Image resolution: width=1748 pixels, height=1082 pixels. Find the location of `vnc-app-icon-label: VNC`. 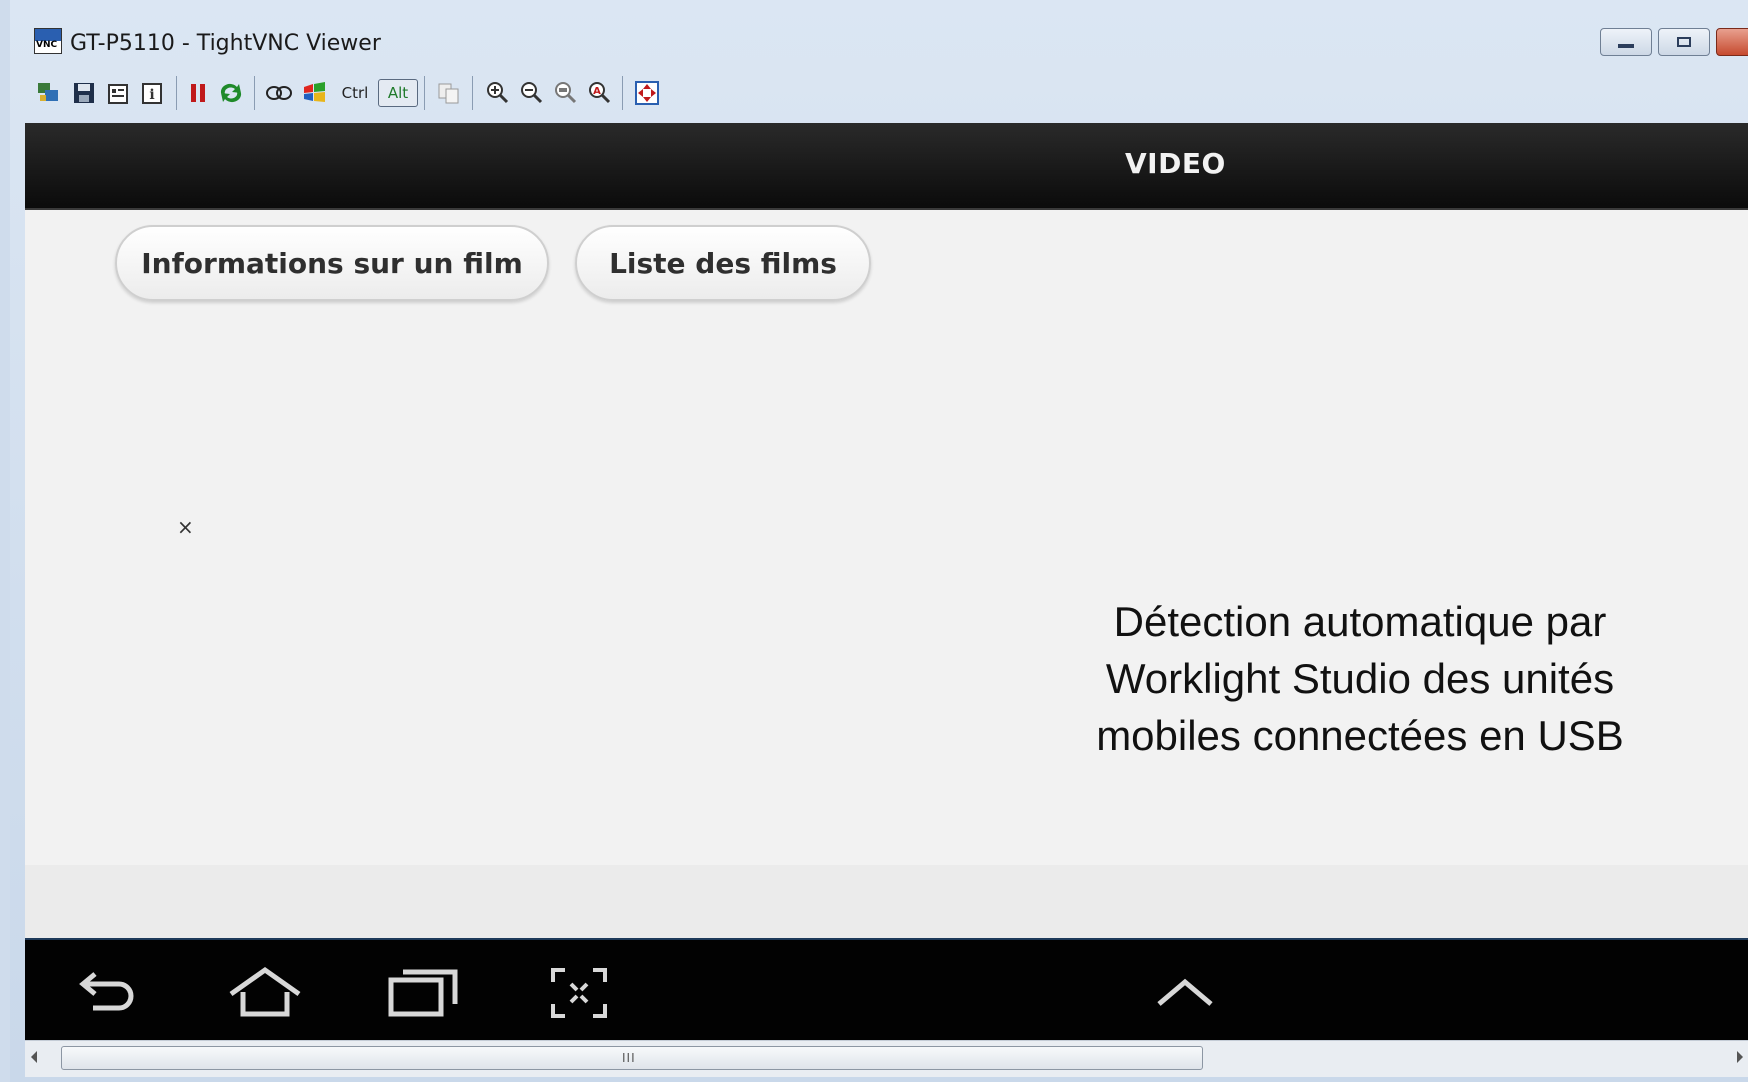

vnc-app-icon-label: VNC is located at coordinates (47, 45).